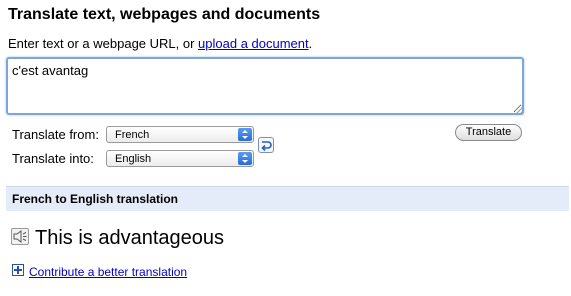 The width and height of the screenshot is (571, 296). I want to click on result-heading: French to English translation, so click(95, 199).